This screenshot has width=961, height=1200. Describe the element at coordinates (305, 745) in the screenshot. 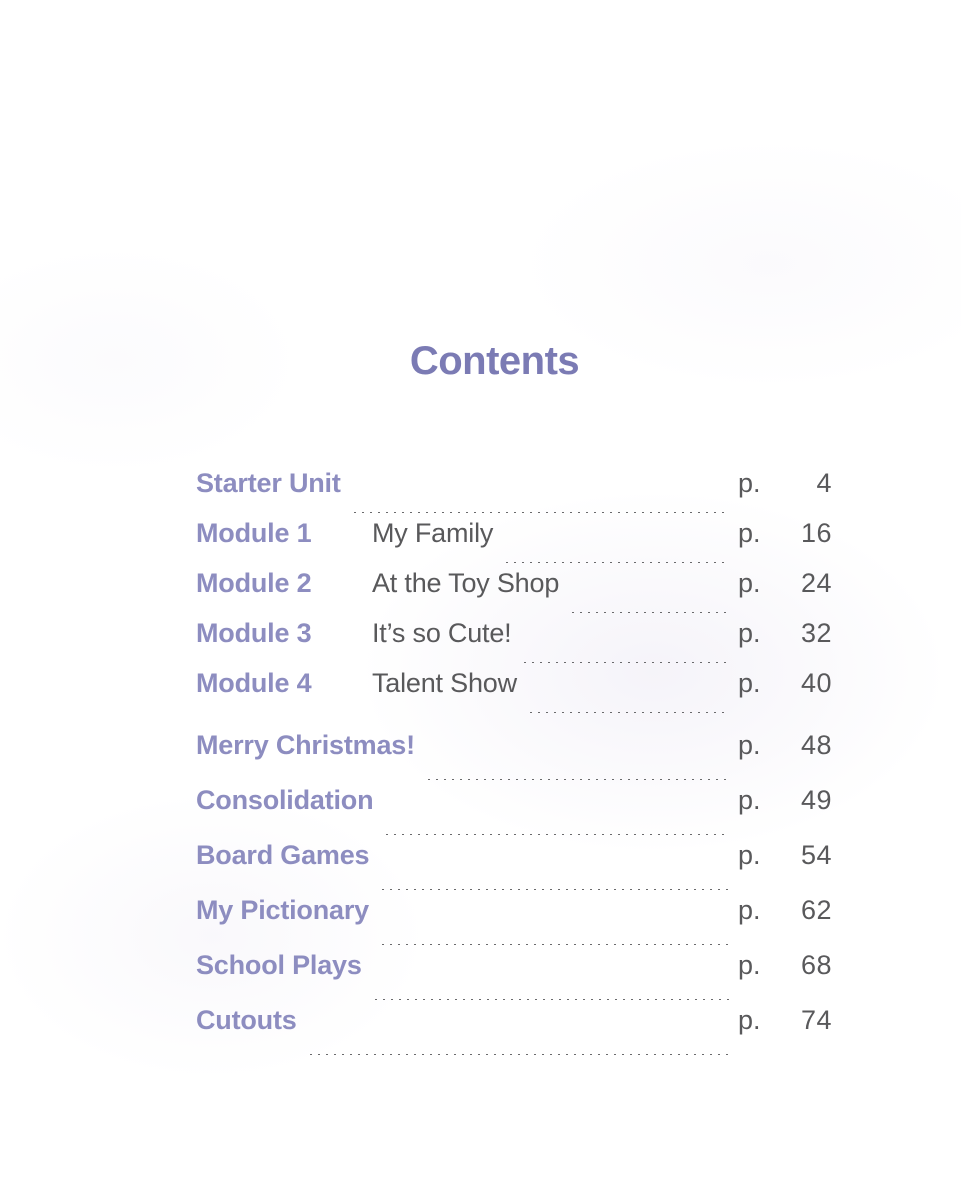

I see `toc-entry-label: Merry Christmas!` at that location.